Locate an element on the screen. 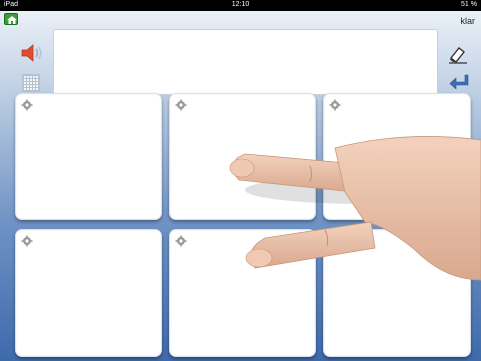 The height and width of the screenshot is (361, 481). status-bar: iPad 12:10 51 % is located at coordinates (240, 5).